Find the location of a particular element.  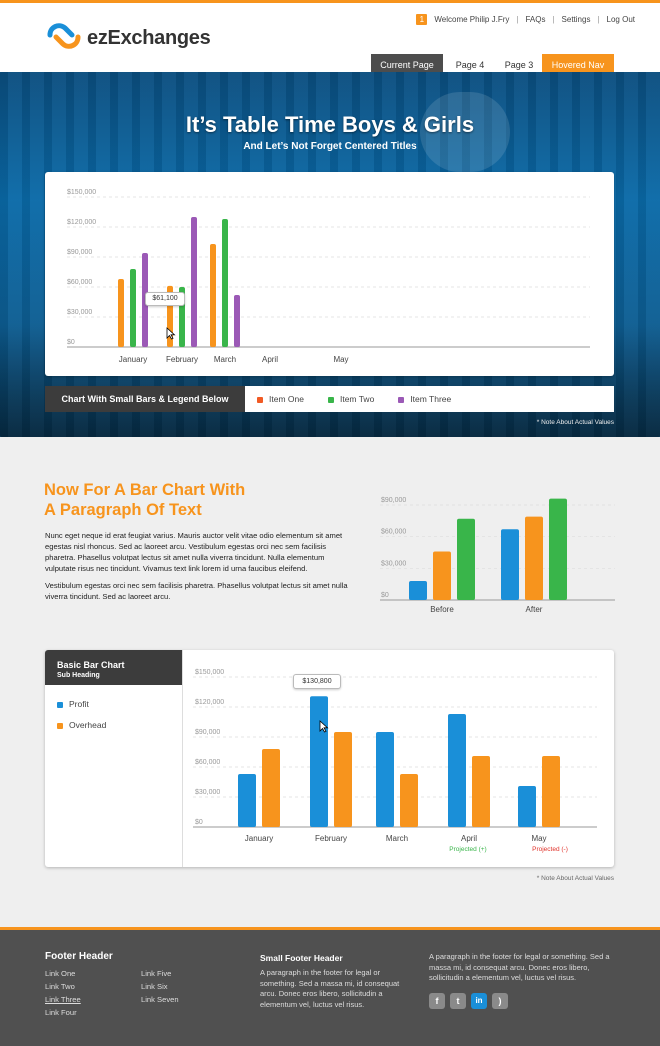

chart-1-tooltip: $61,100 is located at coordinates (165, 299).